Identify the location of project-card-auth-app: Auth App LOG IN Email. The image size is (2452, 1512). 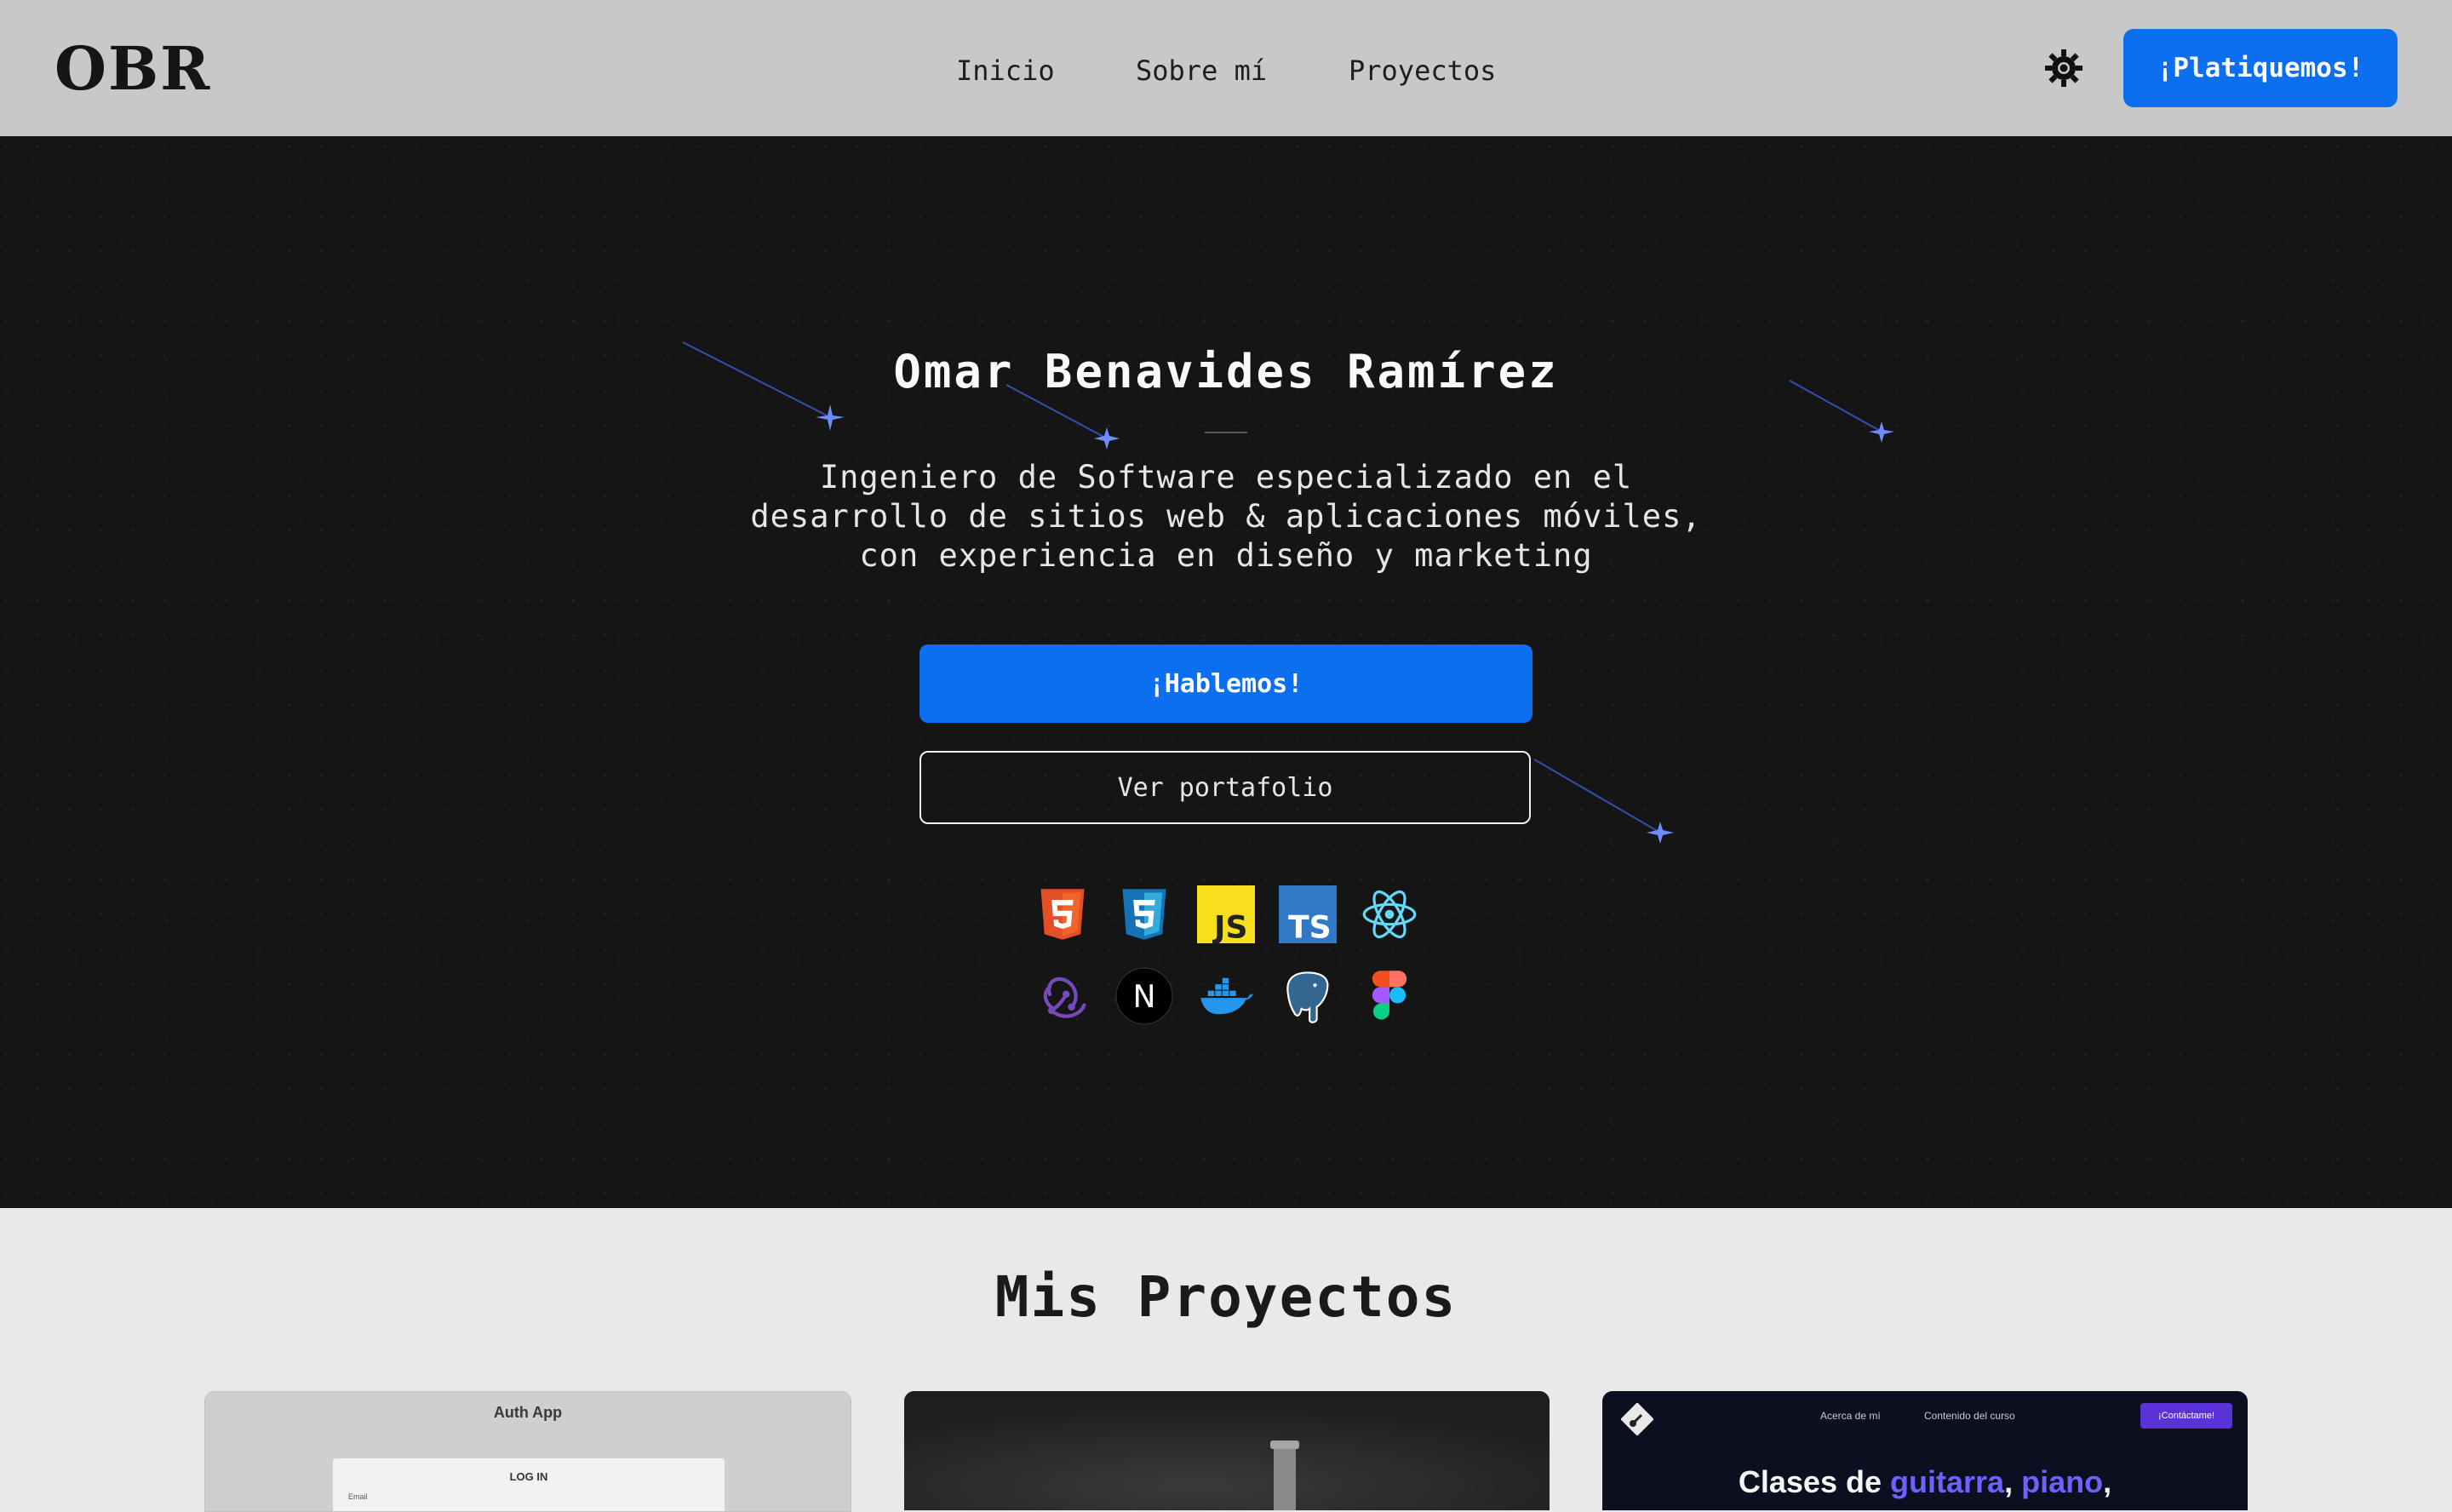
(527, 1451).